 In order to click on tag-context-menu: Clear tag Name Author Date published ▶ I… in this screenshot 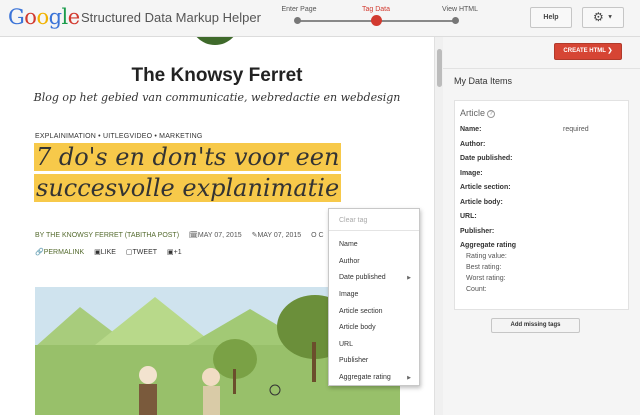, I will do `click(374, 297)`.